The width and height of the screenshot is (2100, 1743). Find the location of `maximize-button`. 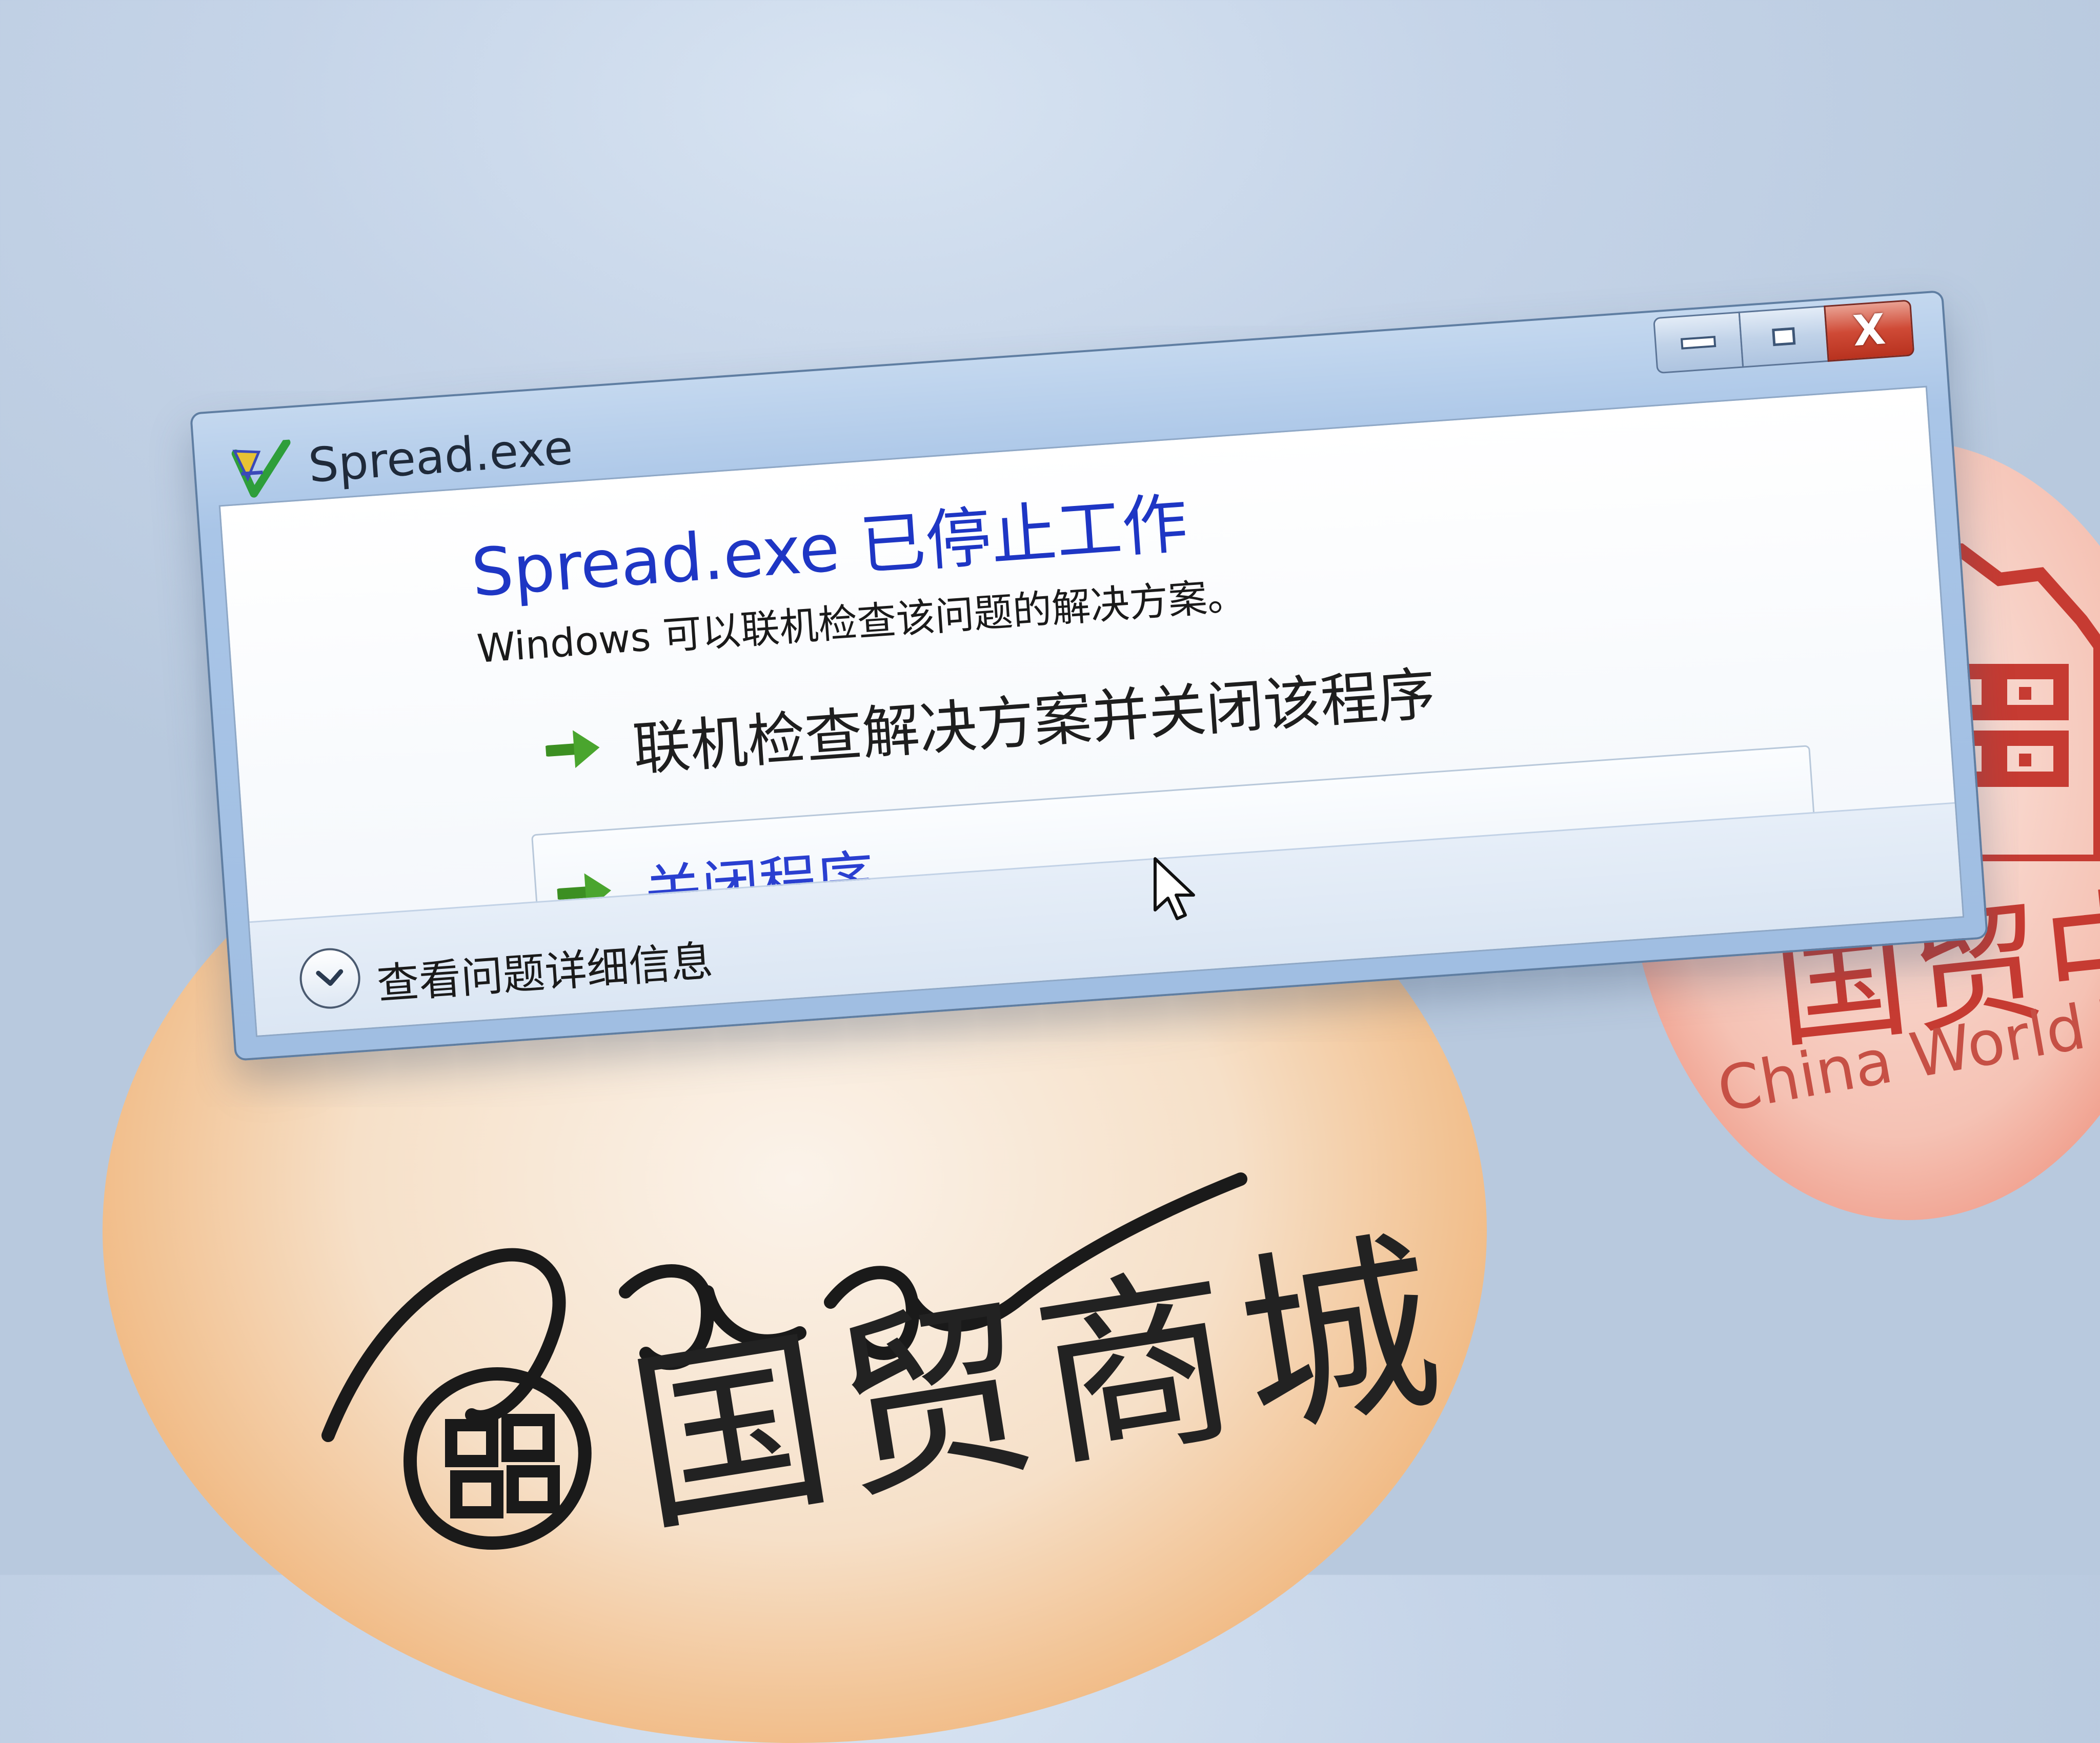

maximize-button is located at coordinates (1783, 337).